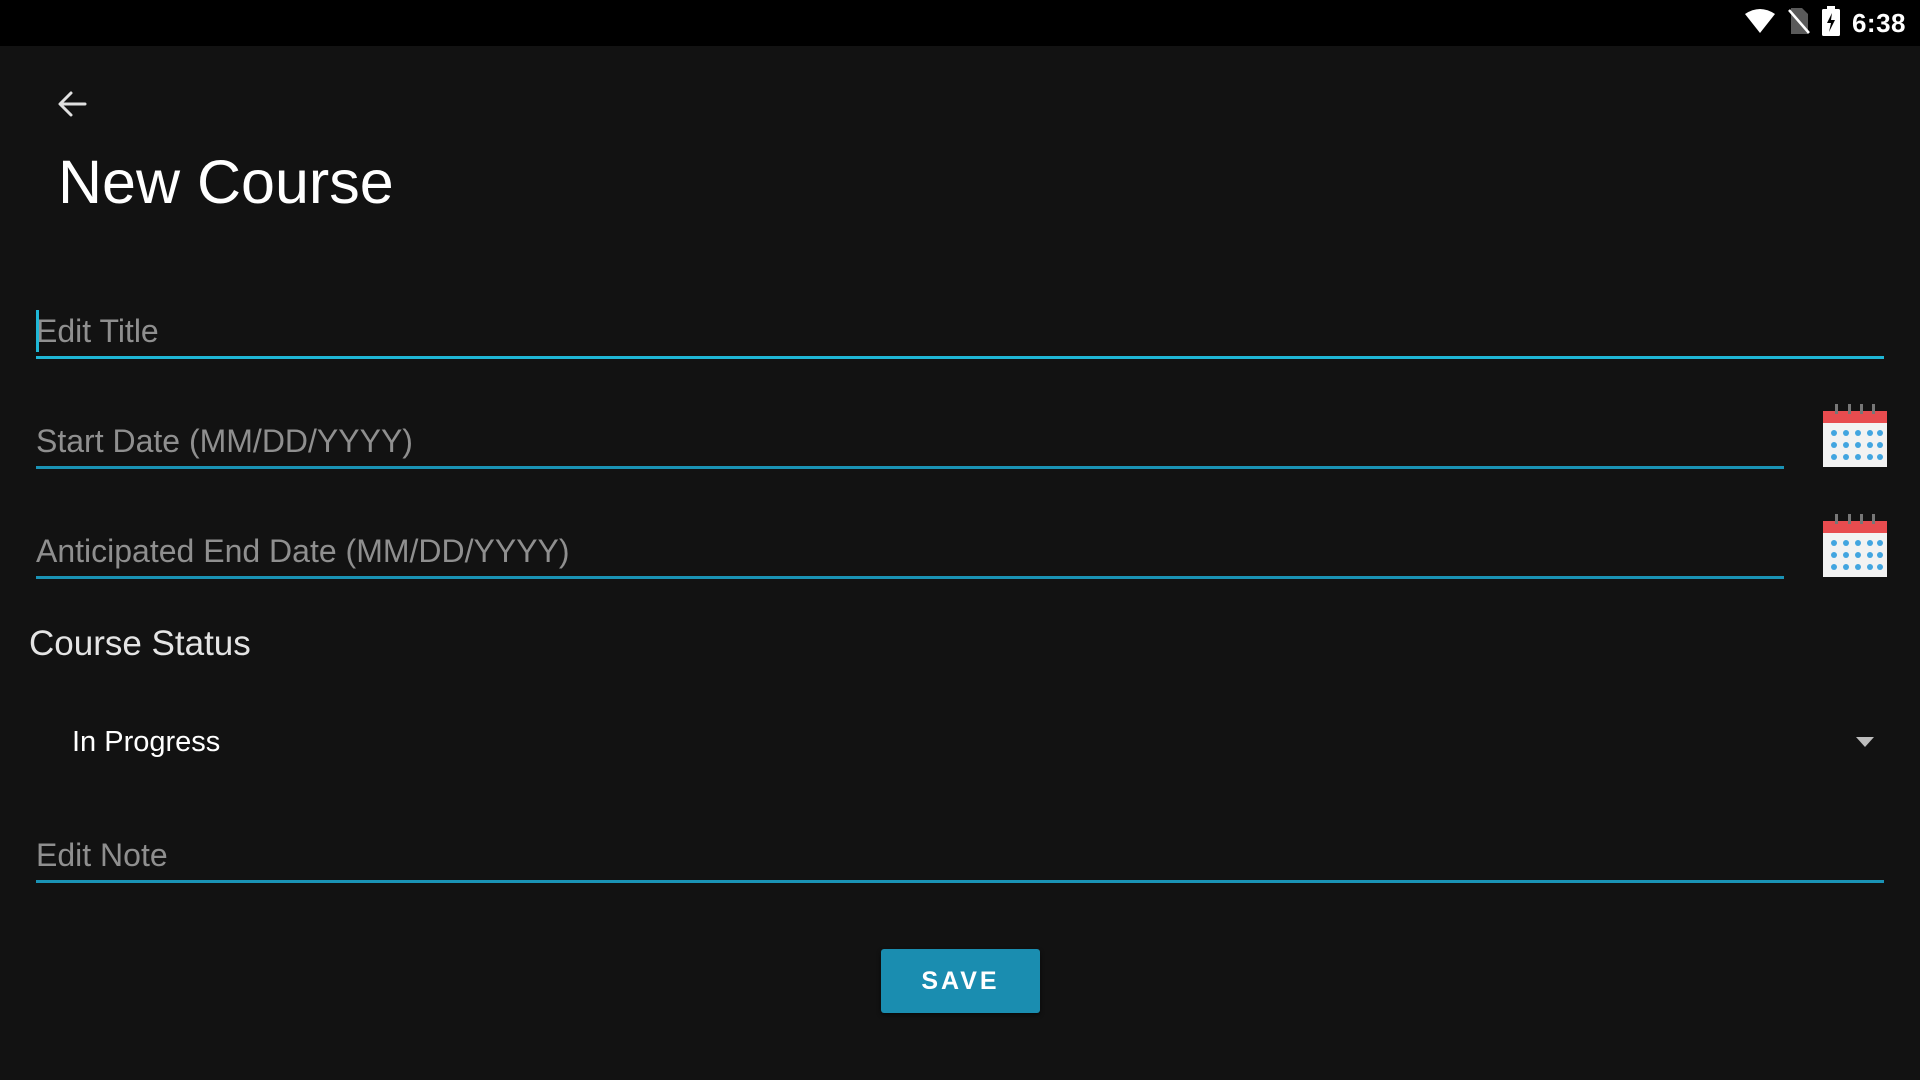 Image resolution: width=1920 pixels, height=1080 pixels. I want to click on course-status-selected: In Progress, so click(146, 742).